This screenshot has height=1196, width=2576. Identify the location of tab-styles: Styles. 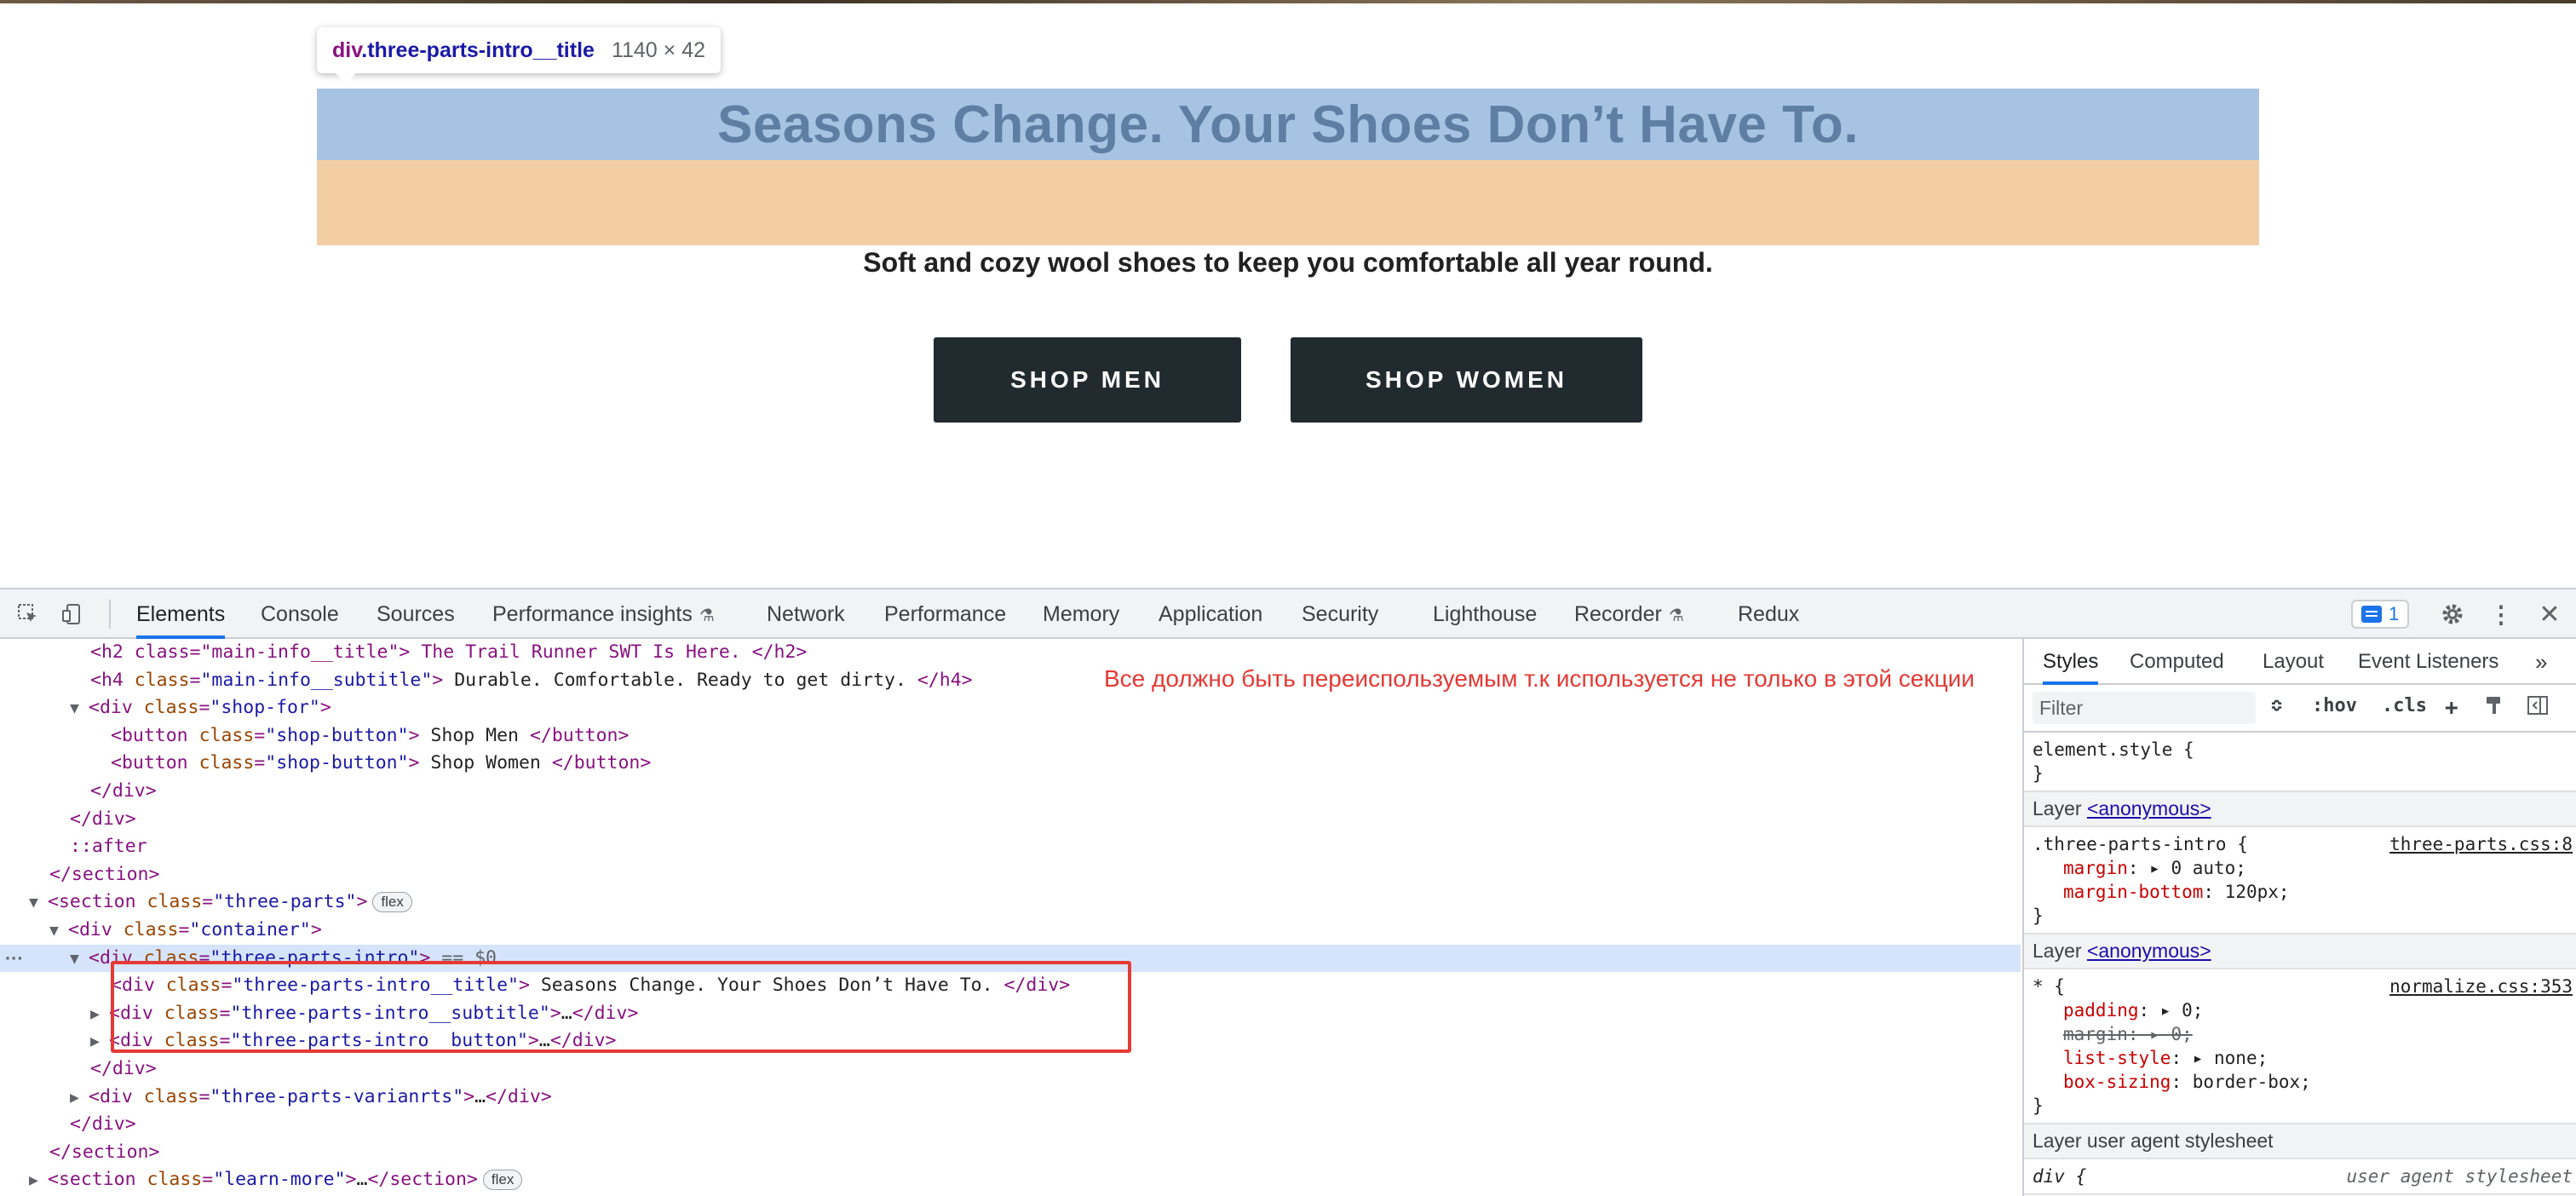
(2071, 662).